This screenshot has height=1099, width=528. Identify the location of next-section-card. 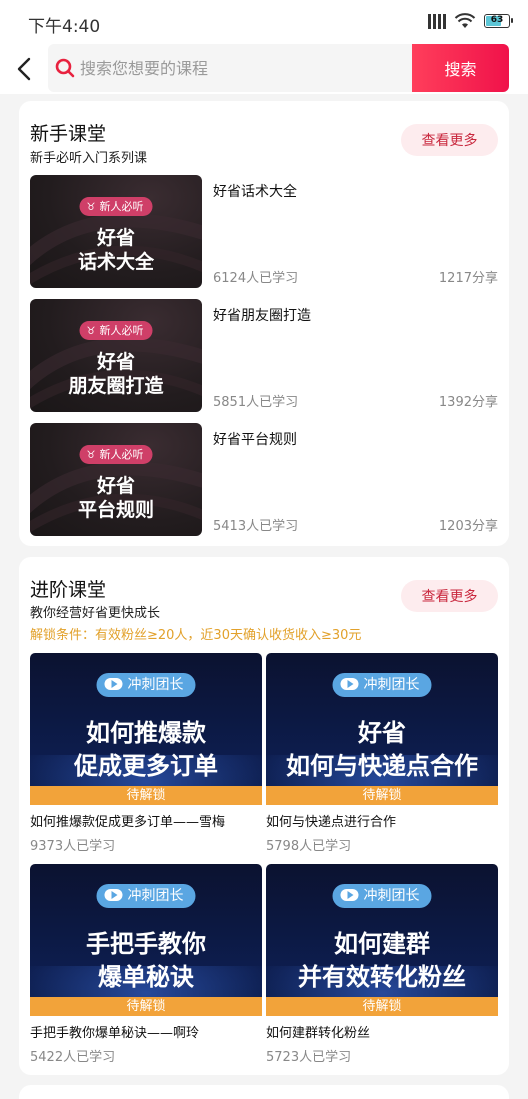
(264, 1092).